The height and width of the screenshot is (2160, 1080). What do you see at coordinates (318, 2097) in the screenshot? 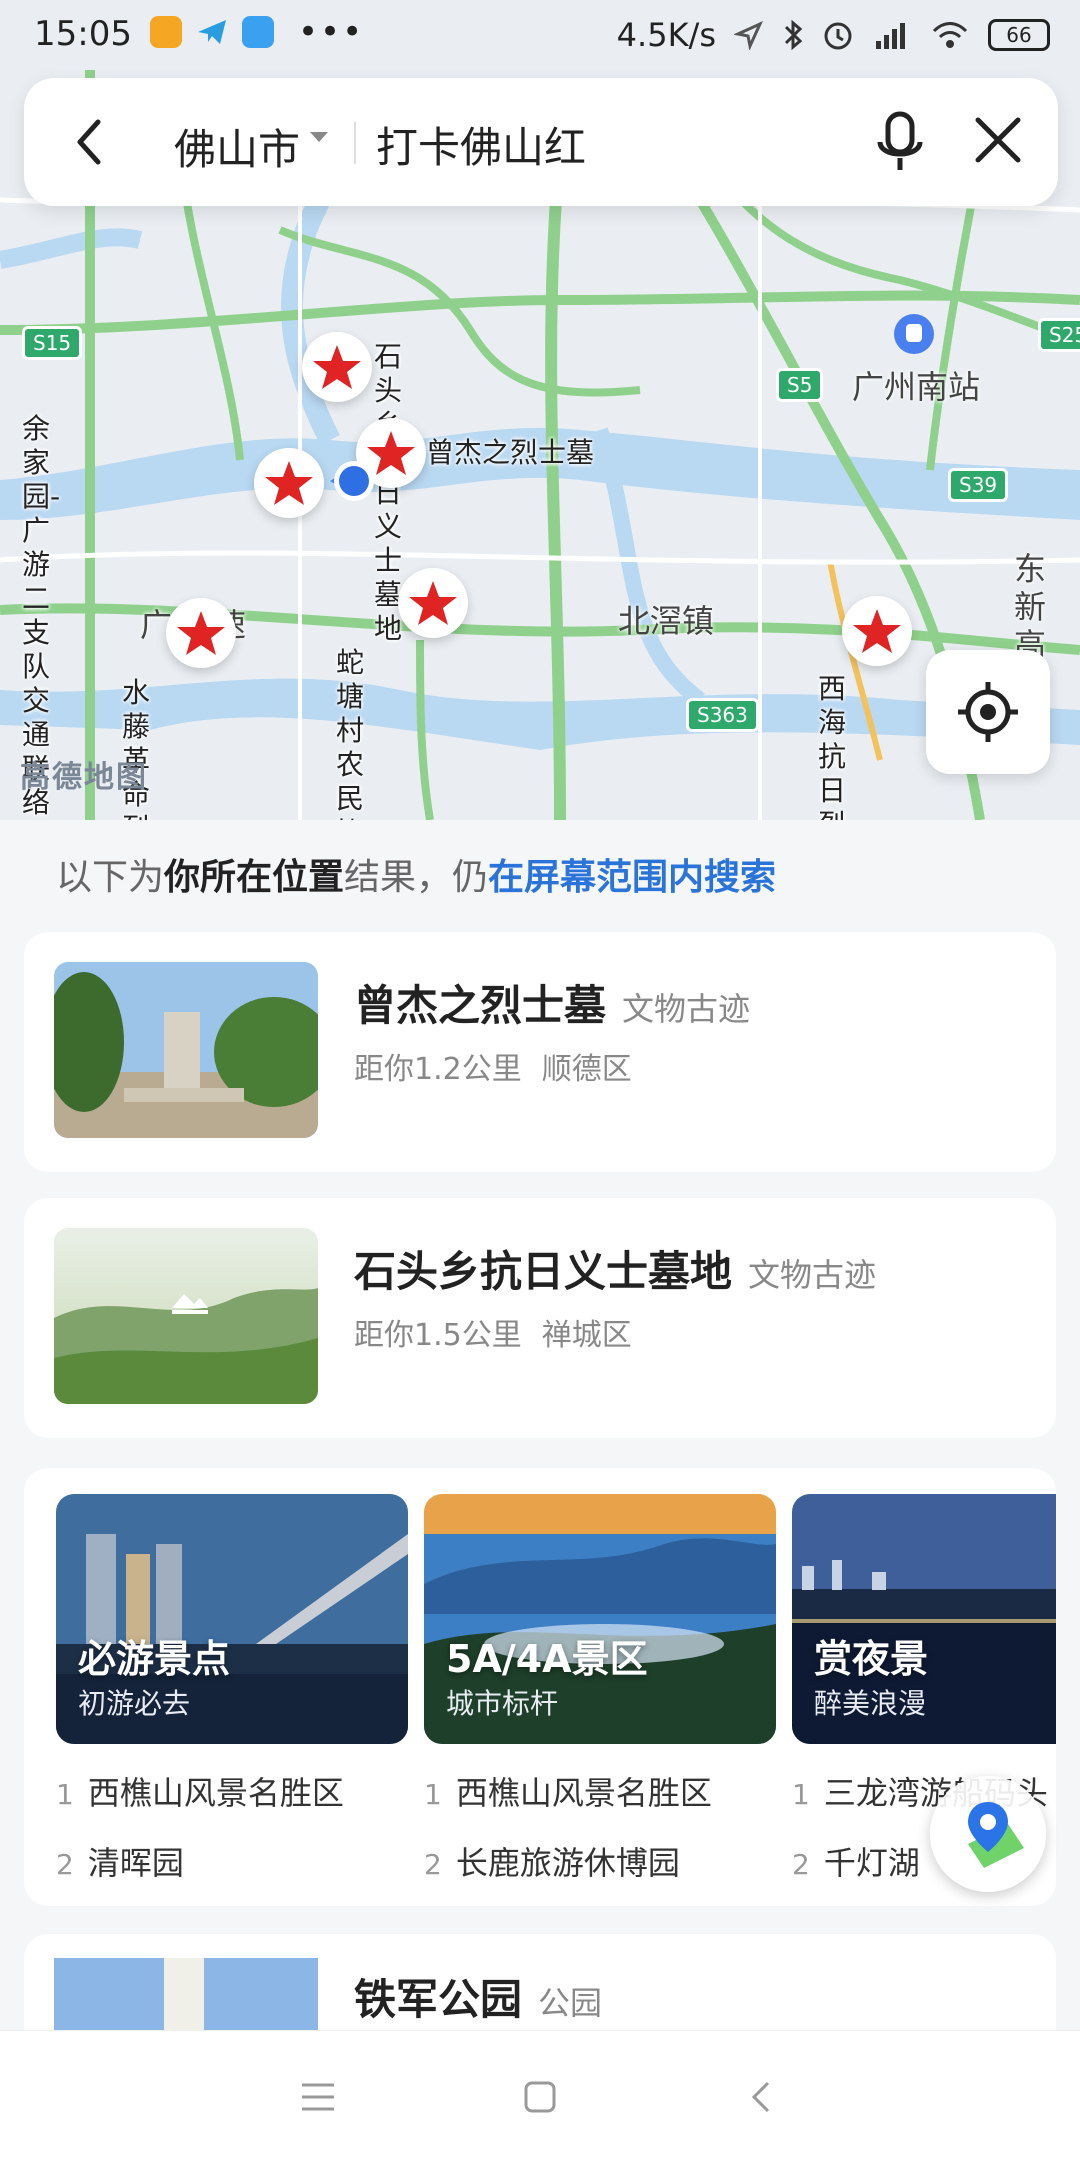
I see `menu-icon` at bounding box center [318, 2097].